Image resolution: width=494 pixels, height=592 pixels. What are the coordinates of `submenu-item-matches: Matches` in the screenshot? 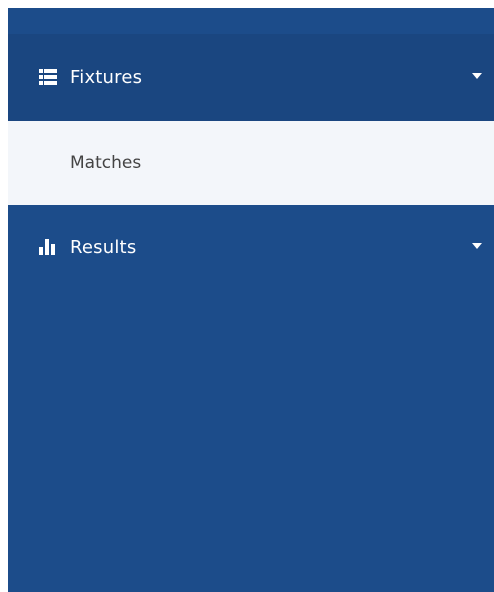 It's located at (251, 163).